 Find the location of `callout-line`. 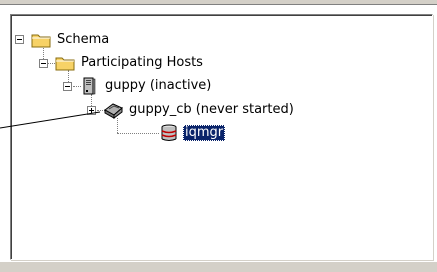

callout-line is located at coordinates (50, 120).